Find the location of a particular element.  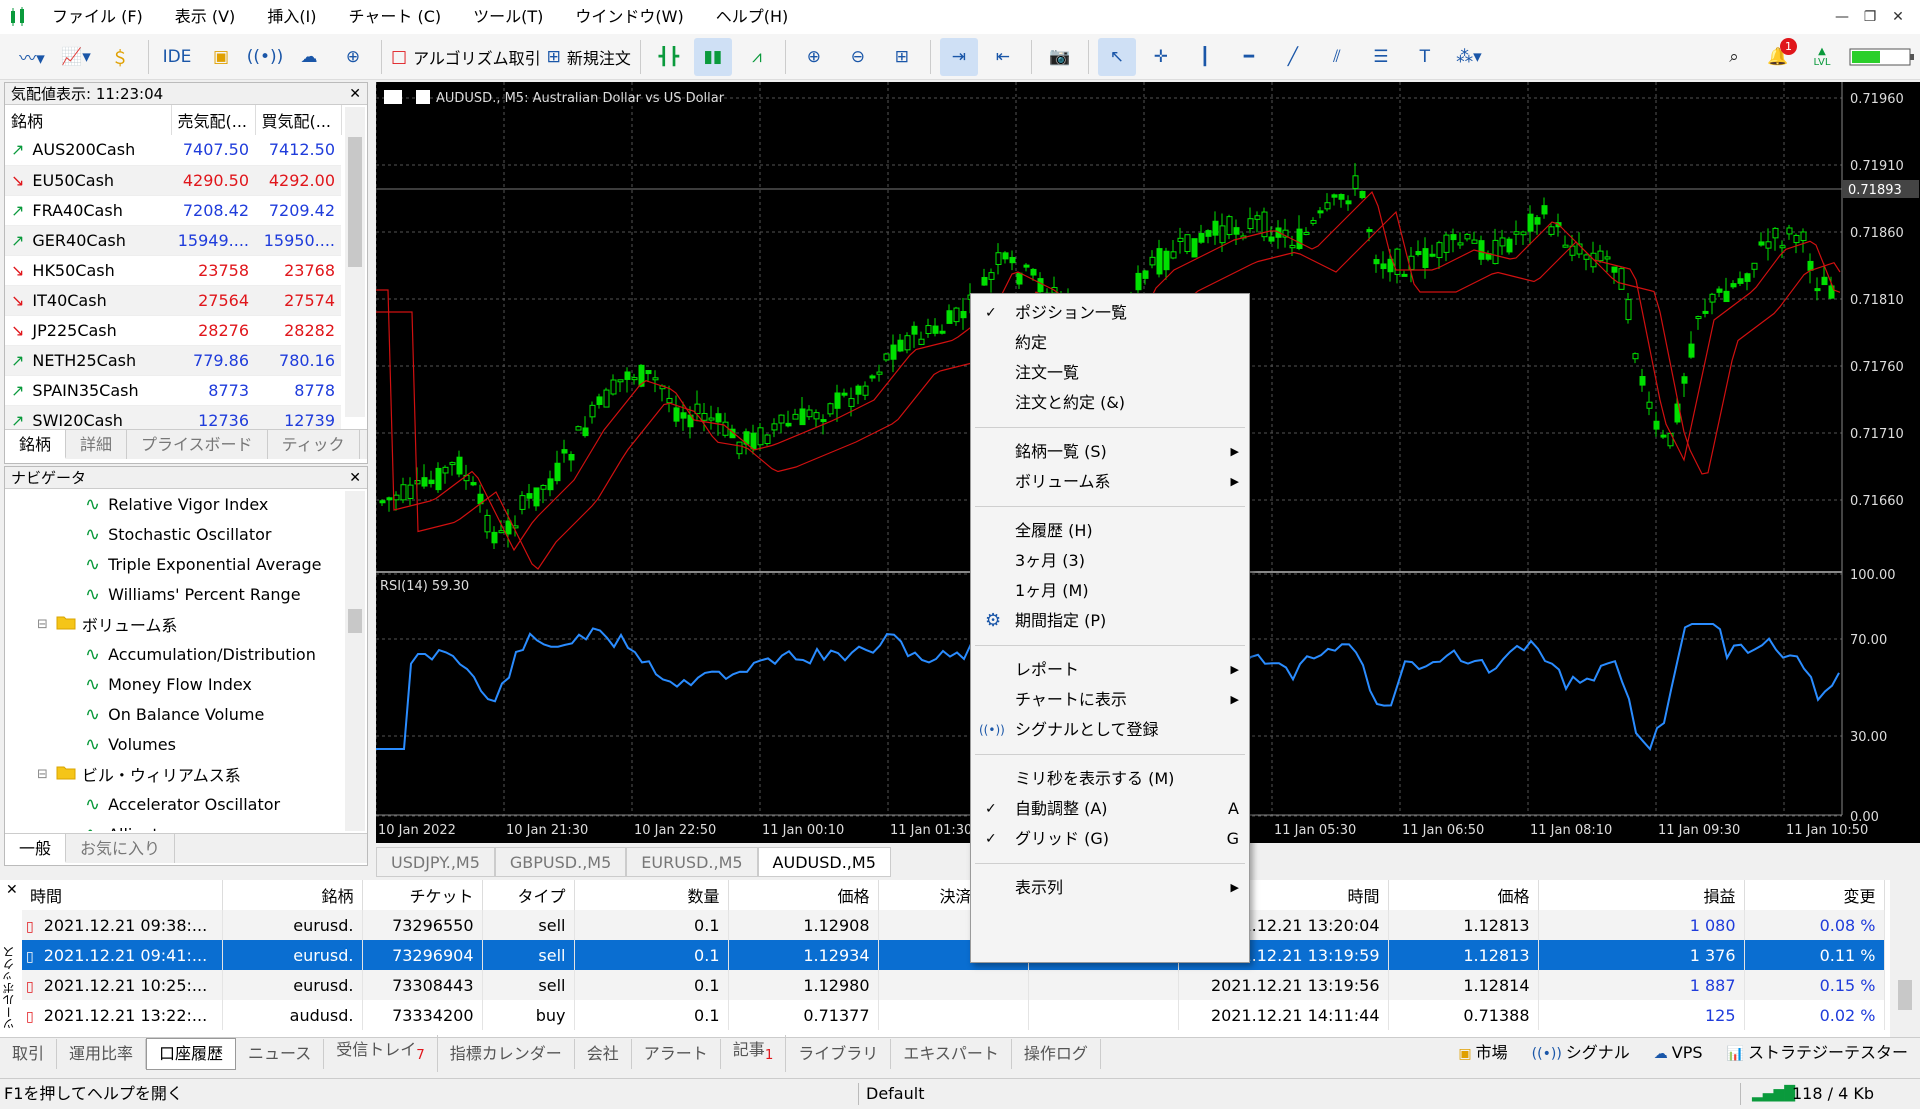

candlestick-icon: ▮▮ is located at coordinates (712, 56).